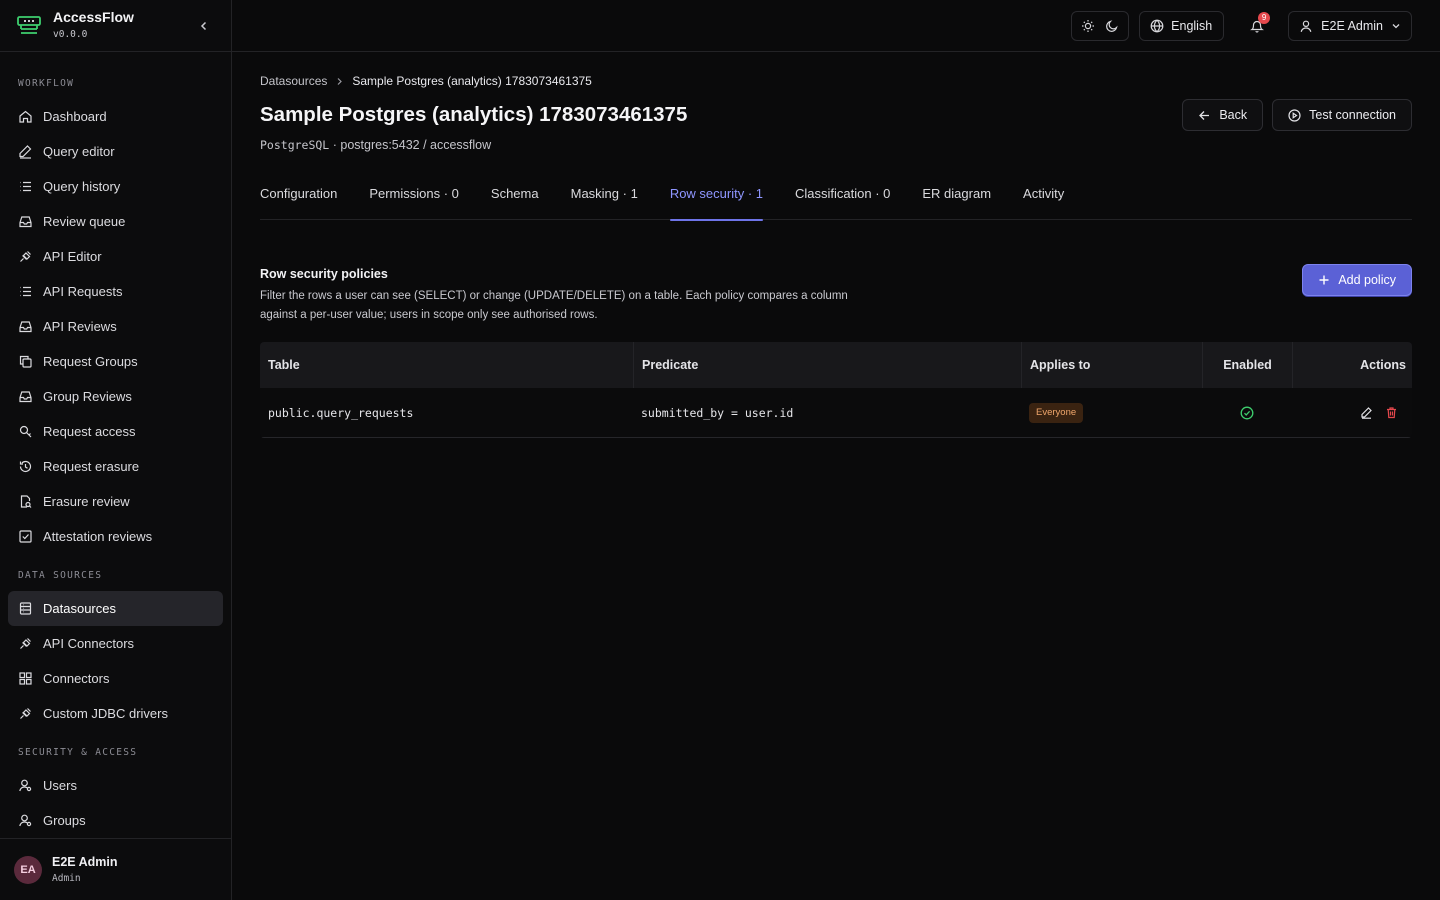 Image resolution: width=1440 pixels, height=900 pixels. I want to click on sidebar-item-groups: Groups, so click(115, 820).